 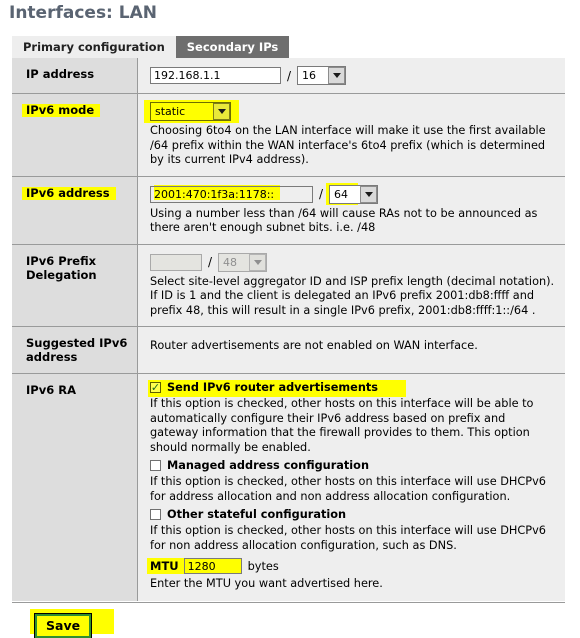 What do you see at coordinates (231, 194) in the screenshot?
I see `ipv6-address-input` at bounding box center [231, 194].